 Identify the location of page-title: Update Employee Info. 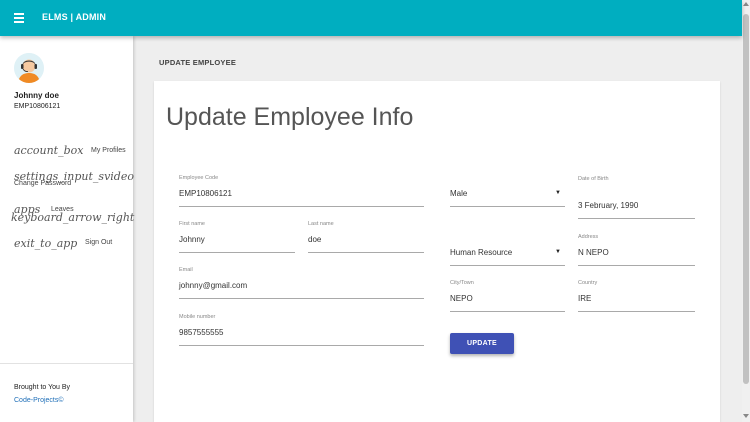
(289, 117).